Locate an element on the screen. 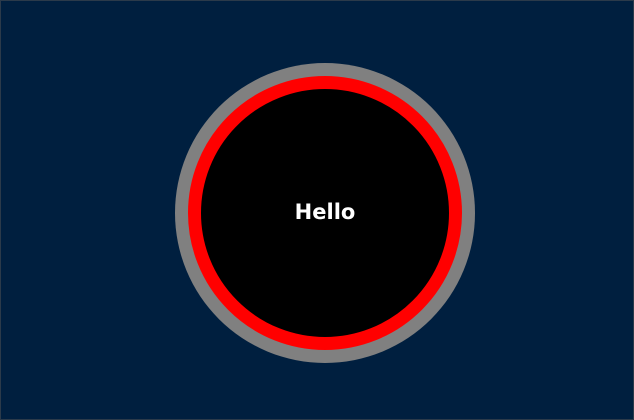  hello-label: Hello is located at coordinates (325, 211).